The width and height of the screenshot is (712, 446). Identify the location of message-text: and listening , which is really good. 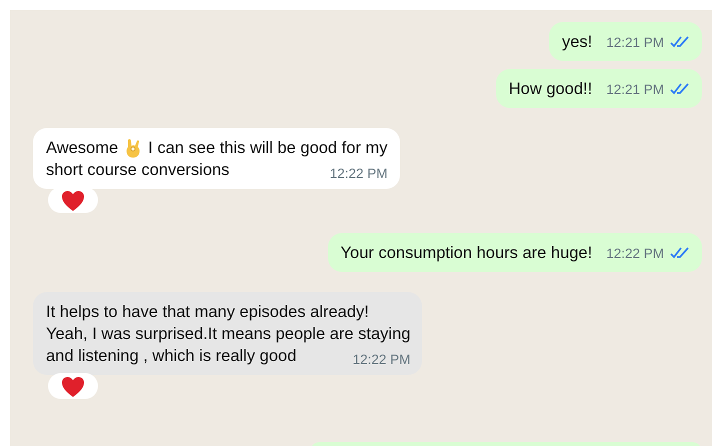
(171, 356).